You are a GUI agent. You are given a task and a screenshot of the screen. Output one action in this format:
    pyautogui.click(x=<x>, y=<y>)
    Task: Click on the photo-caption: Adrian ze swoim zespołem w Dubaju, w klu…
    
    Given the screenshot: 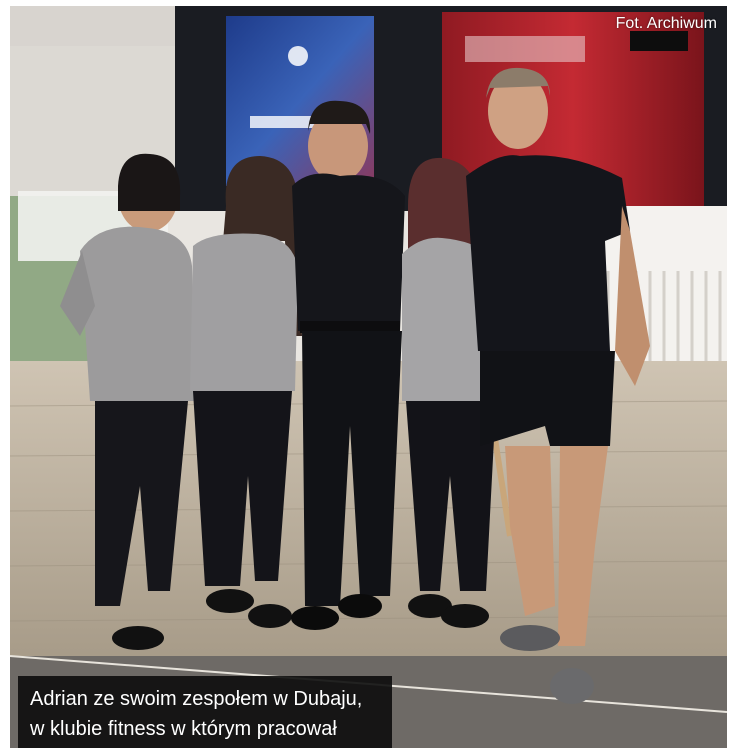 What is the action you would take?
    pyautogui.click(x=205, y=712)
    